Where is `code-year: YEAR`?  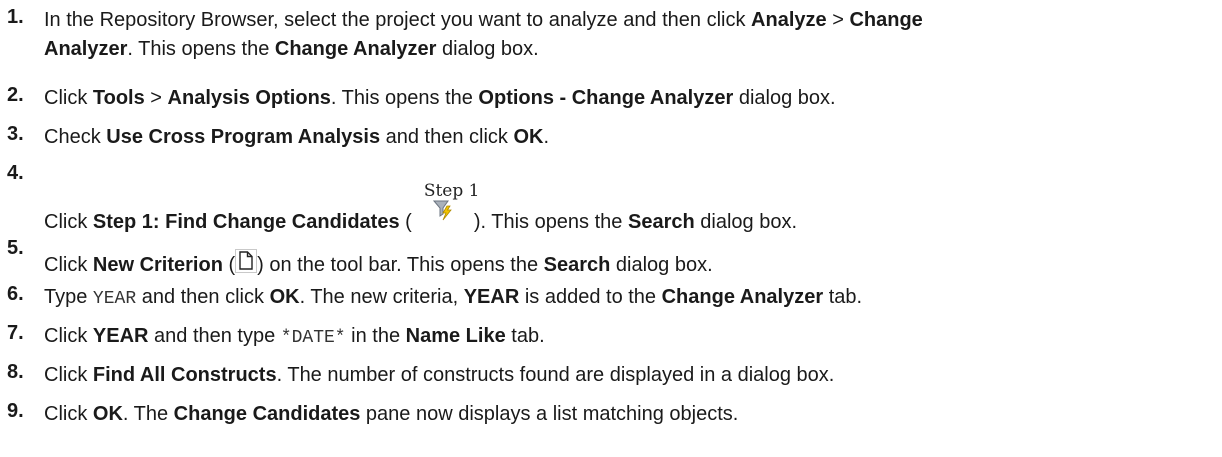 code-year: YEAR is located at coordinates (114, 299).